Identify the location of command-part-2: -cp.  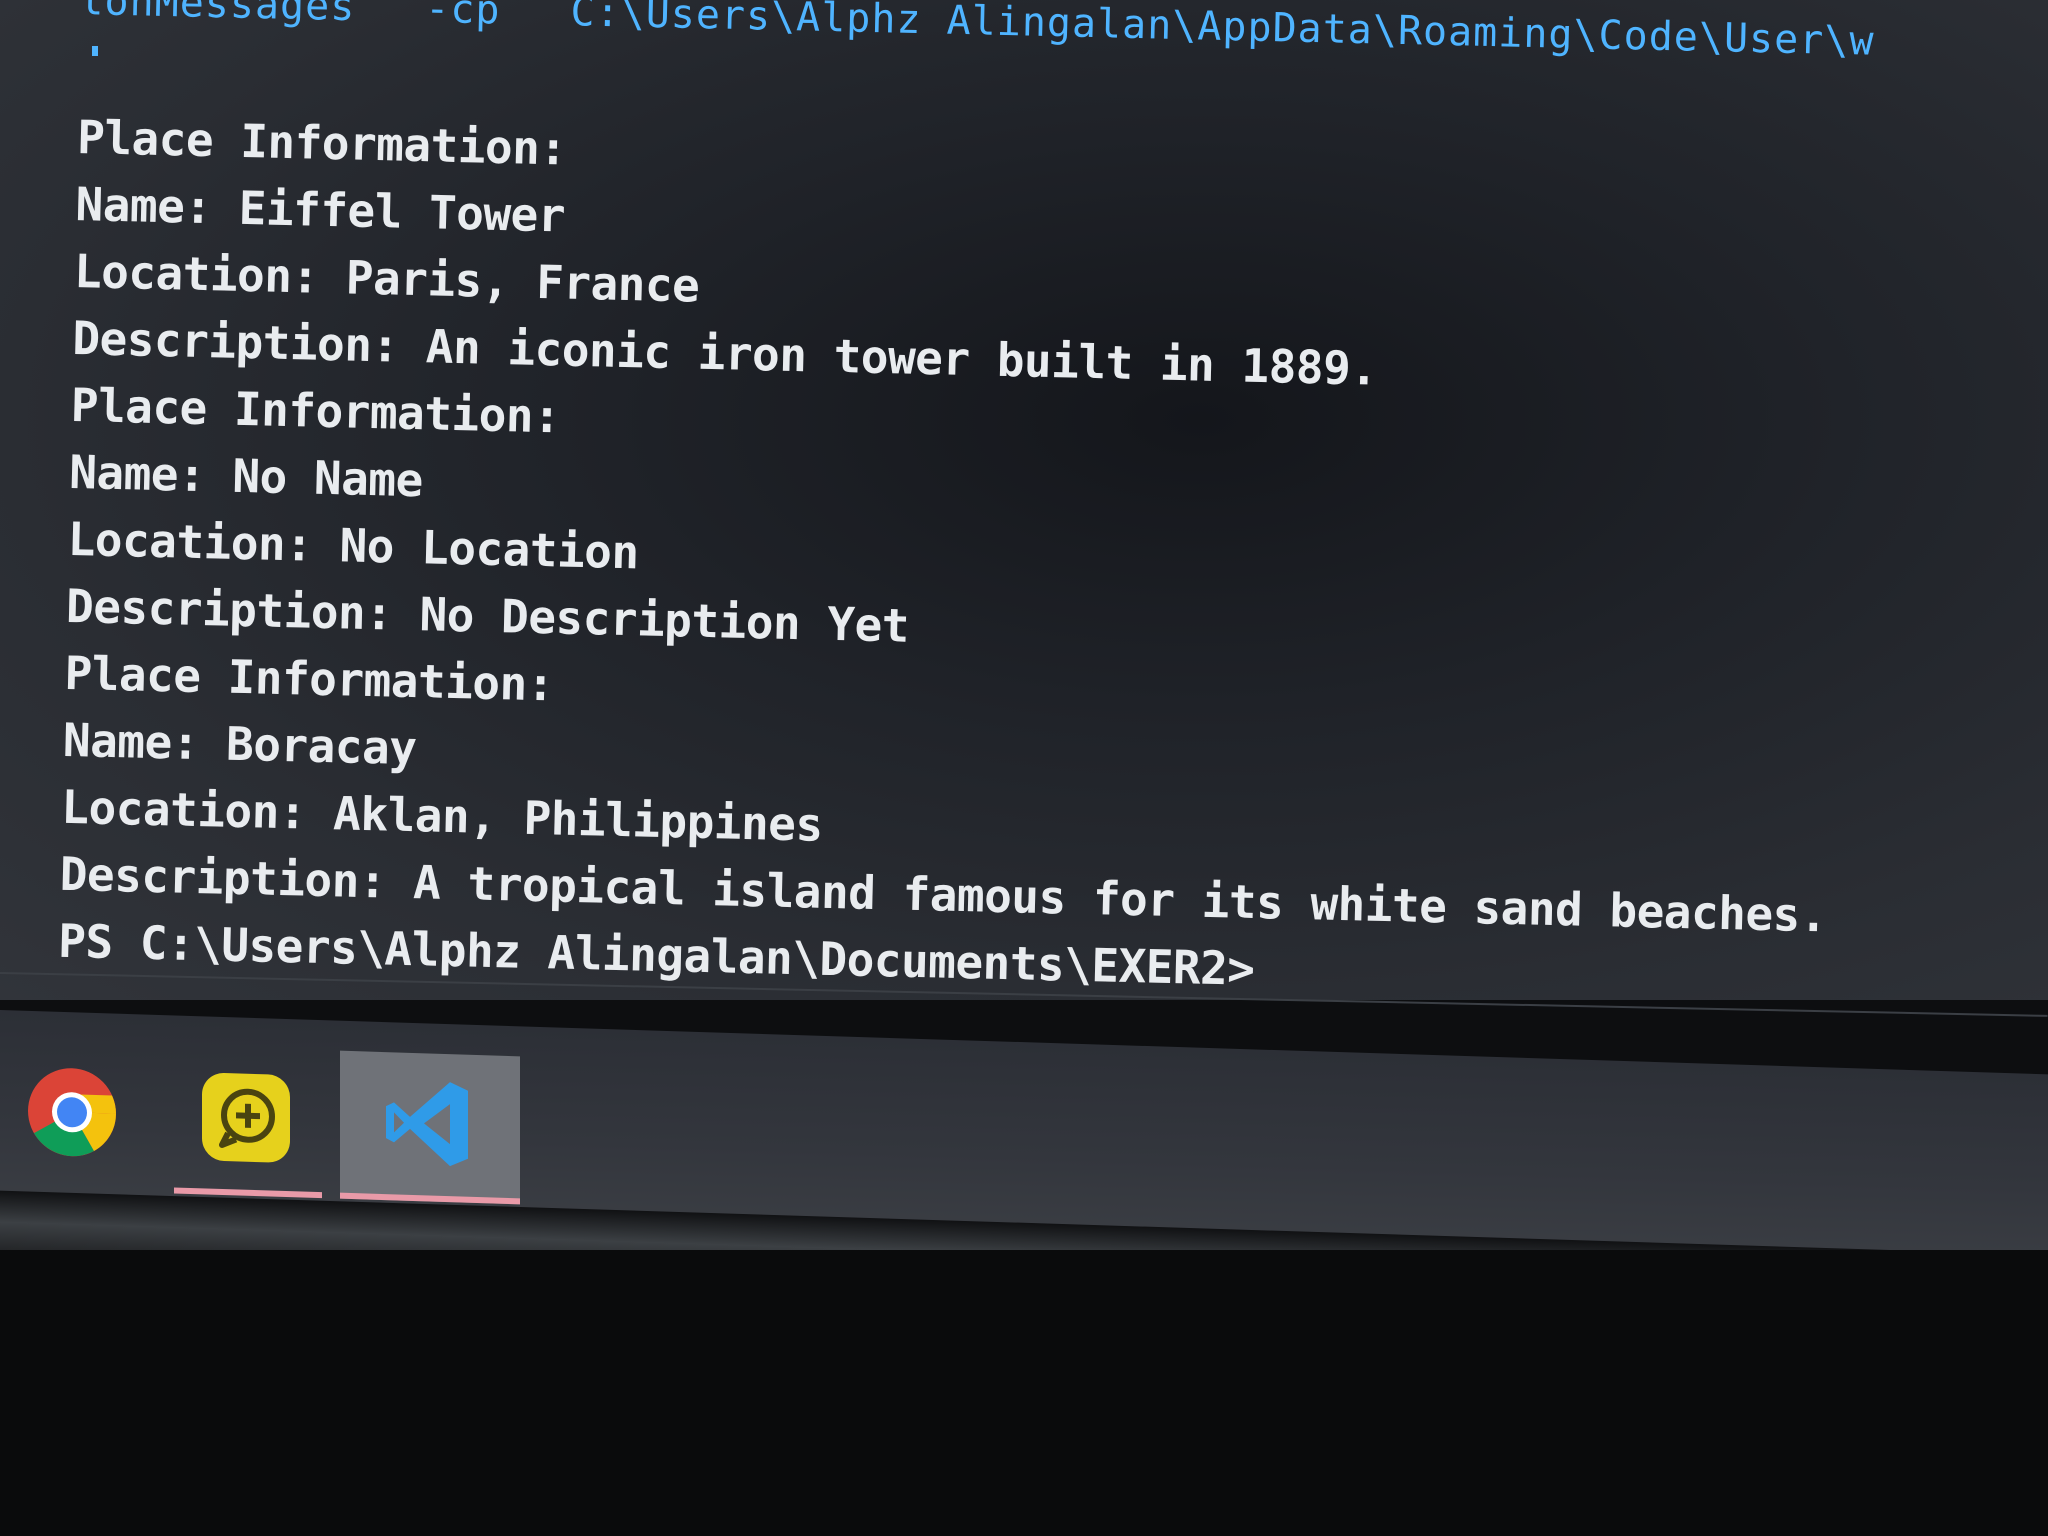
(463, 17).